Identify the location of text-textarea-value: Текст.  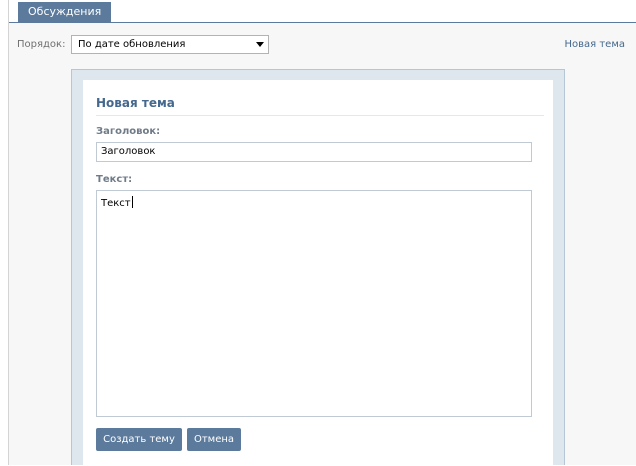
(116, 203).